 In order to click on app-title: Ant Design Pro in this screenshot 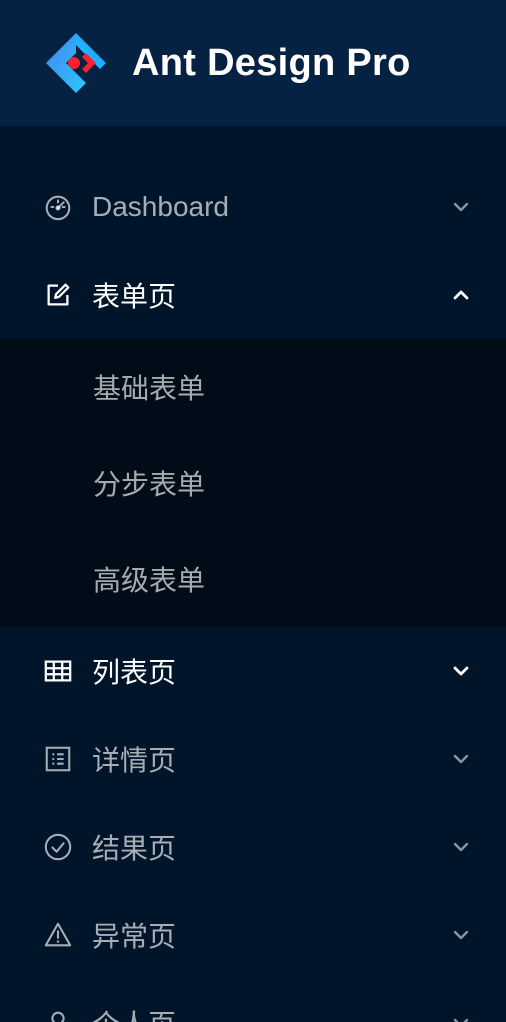, I will do `click(271, 62)`.